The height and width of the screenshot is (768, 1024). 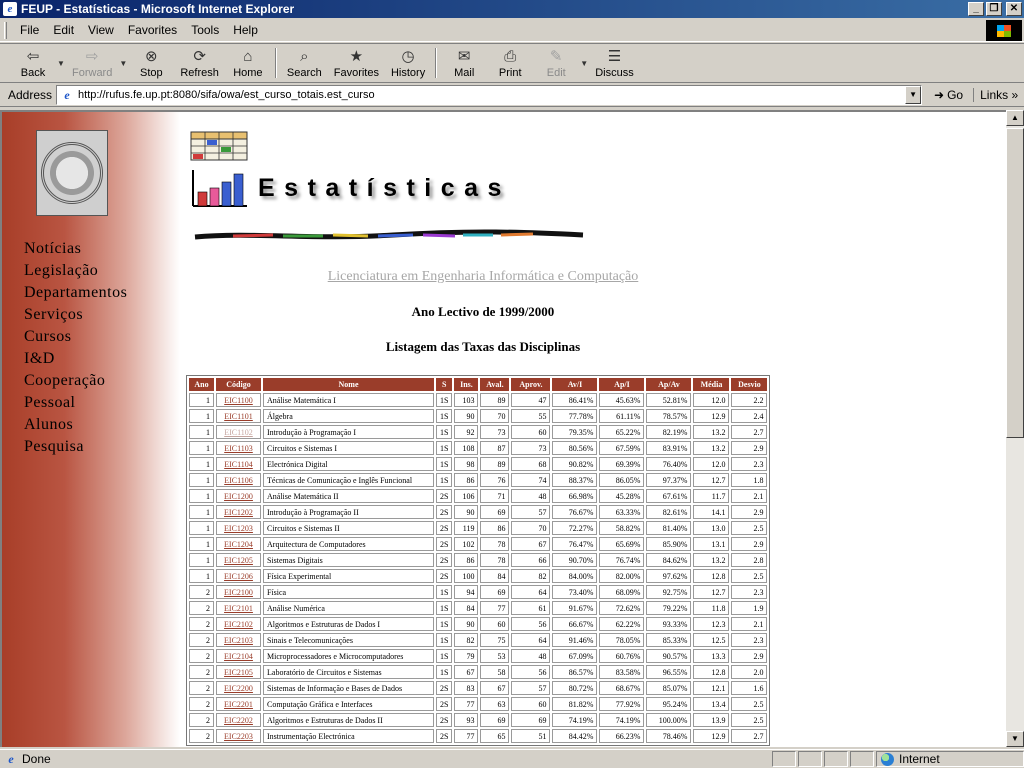 I want to click on menu-edit: Edit, so click(x=63, y=30).